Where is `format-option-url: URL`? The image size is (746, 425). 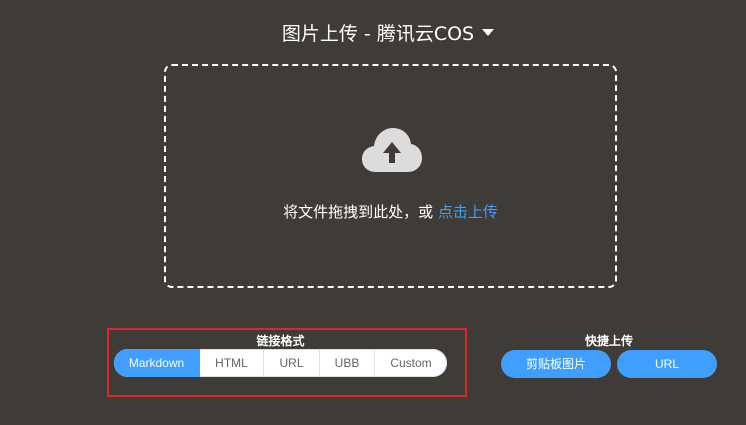 format-option-url: URL is located at coordinates (292, 363).